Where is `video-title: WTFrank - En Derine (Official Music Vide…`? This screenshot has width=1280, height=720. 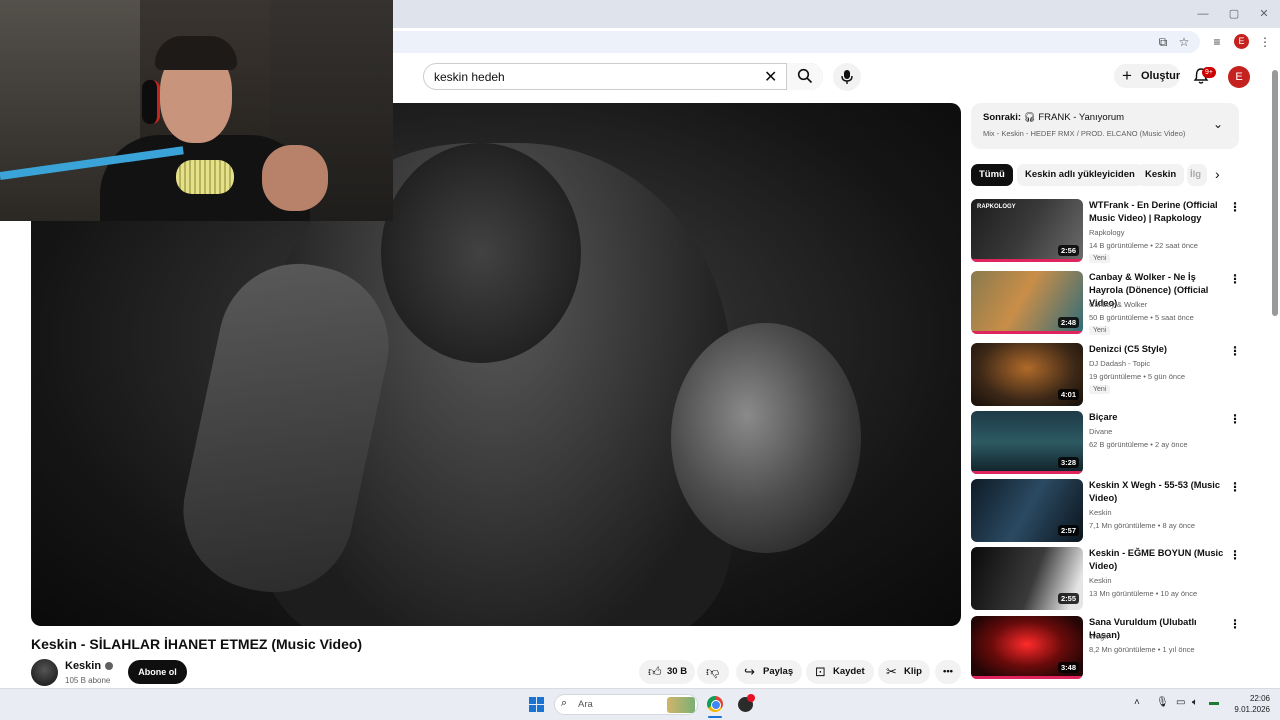
video-title: WTFrank - En Derine (Official Music Vide… is located at coordinates (1158, 212).